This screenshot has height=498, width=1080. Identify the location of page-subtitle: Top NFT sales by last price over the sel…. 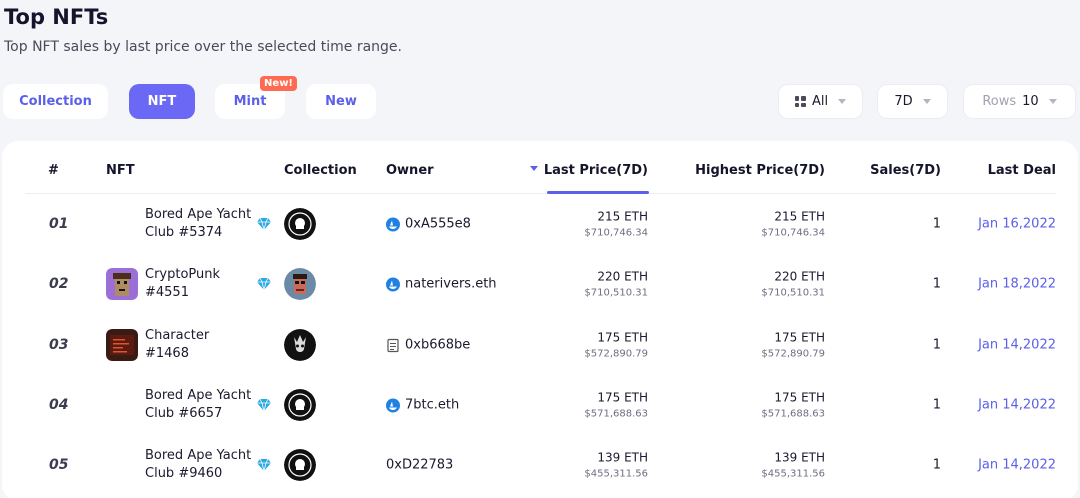
(203, 47).